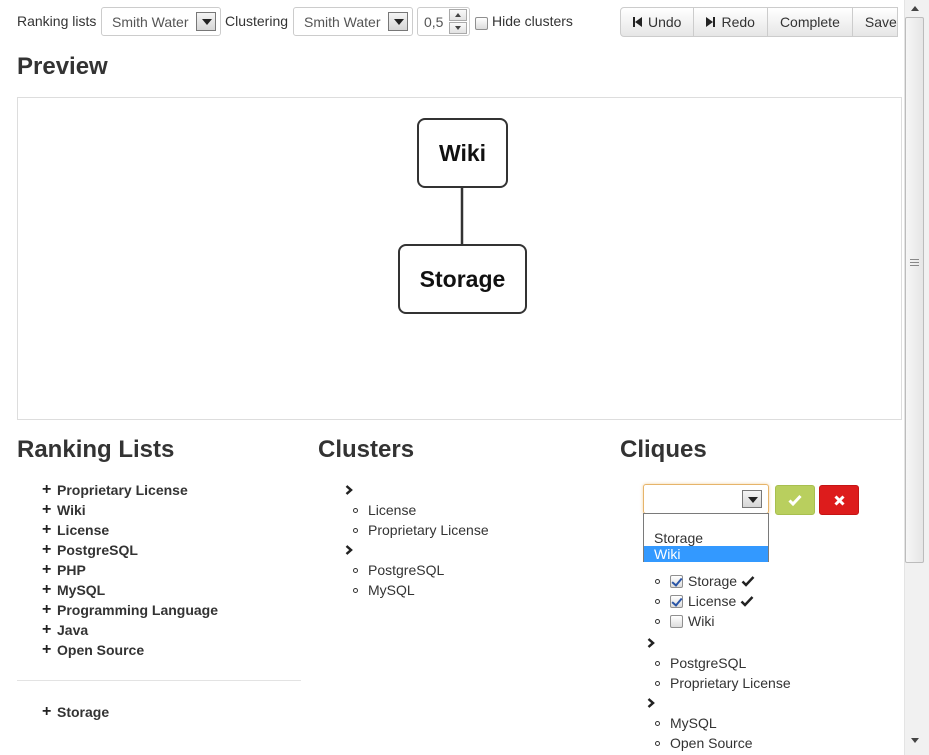 The width and height of the screenshot is (929, 755). Describe the element at coordinates (701, 621) in the screenshot. I see `clique-check-label: Wiki` at that location.